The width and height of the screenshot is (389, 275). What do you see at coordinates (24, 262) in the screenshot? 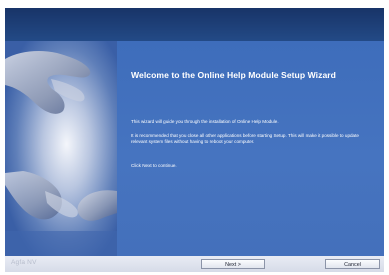
I see `brand-label: Agfa NV` at bounding box center [24, 262].